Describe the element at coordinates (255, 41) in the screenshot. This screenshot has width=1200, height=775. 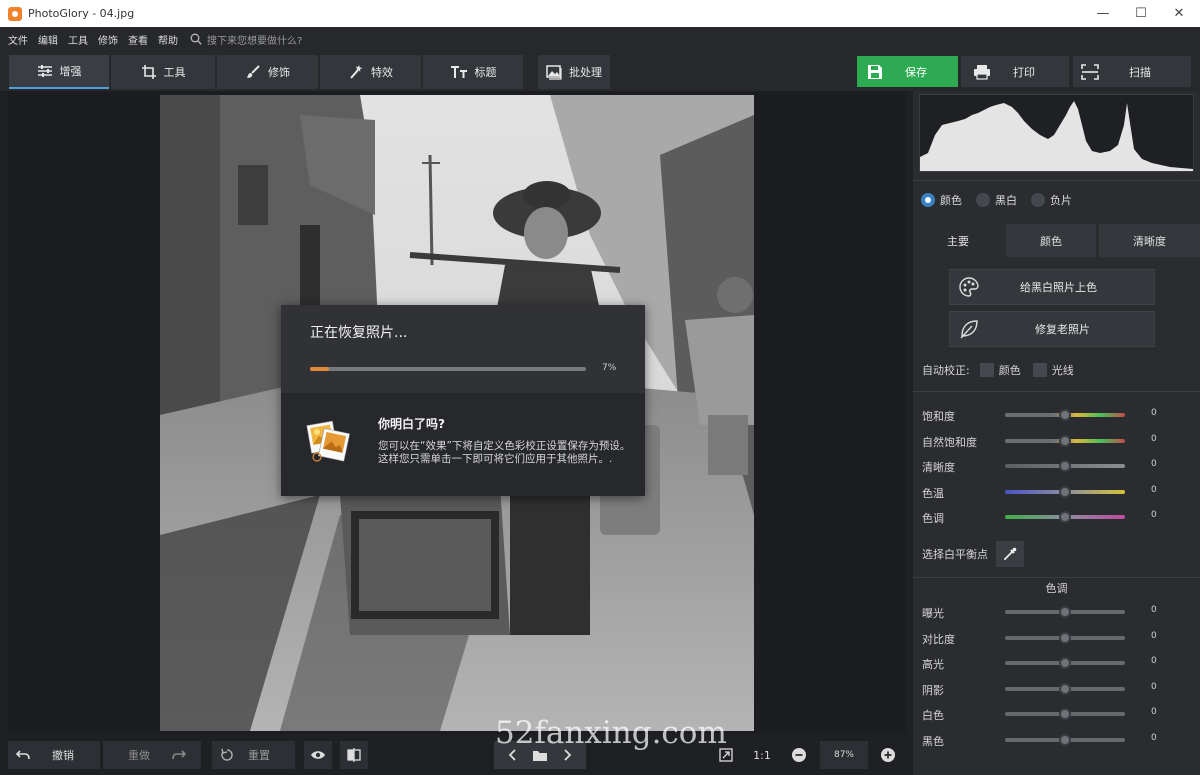
I see `search-placeholder: 搜下来您想要做什么?` at that location.